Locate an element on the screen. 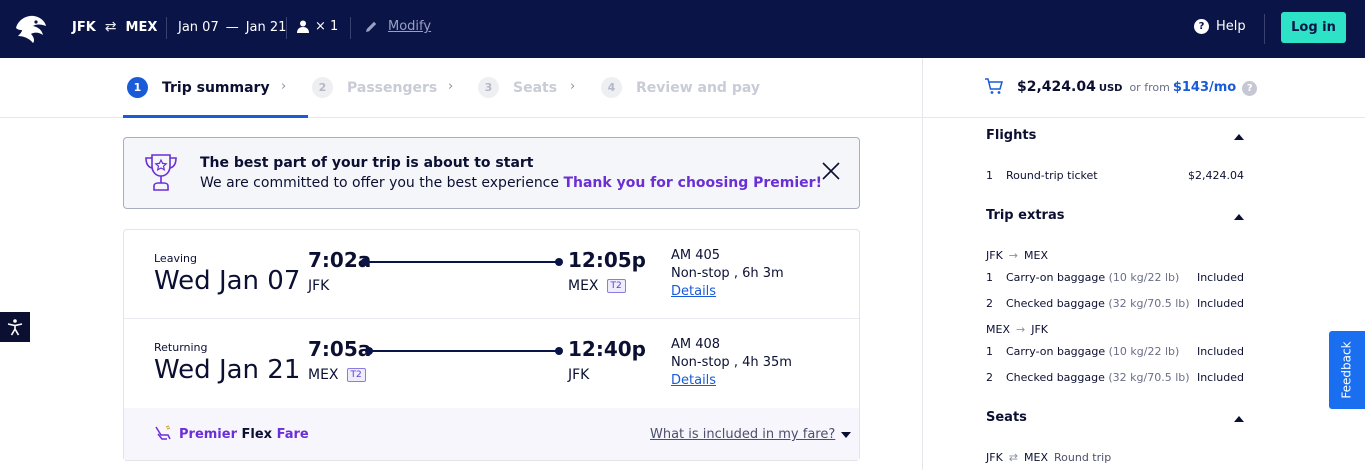 Image resolution: width=1365 pixels, height=470 pixels. cart-icon is located at coordinates (994, 86).